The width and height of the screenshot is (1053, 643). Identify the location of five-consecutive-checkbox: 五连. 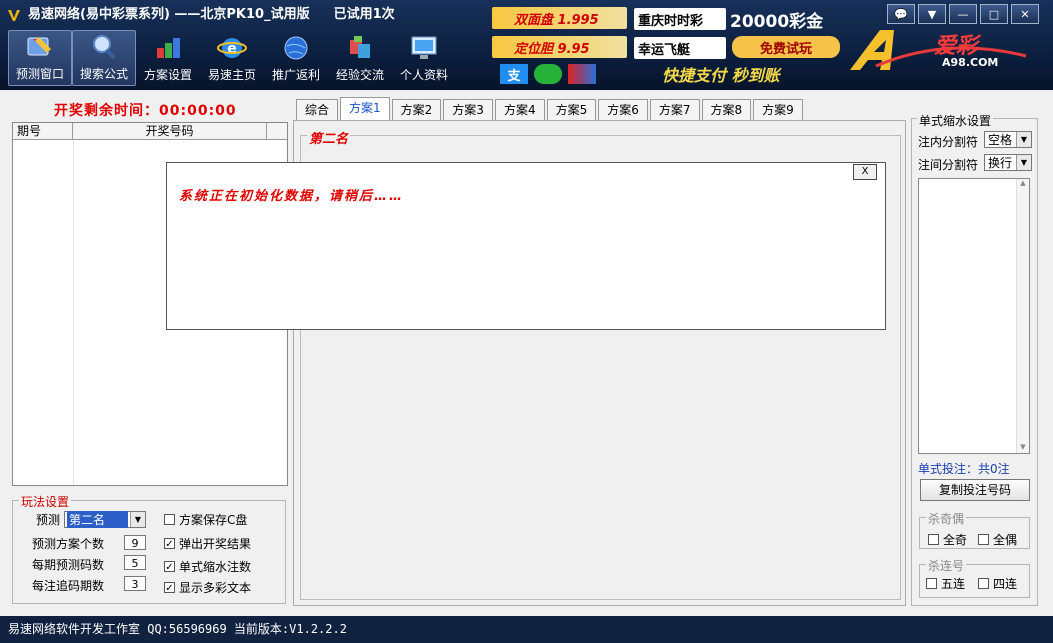
(945, 583).